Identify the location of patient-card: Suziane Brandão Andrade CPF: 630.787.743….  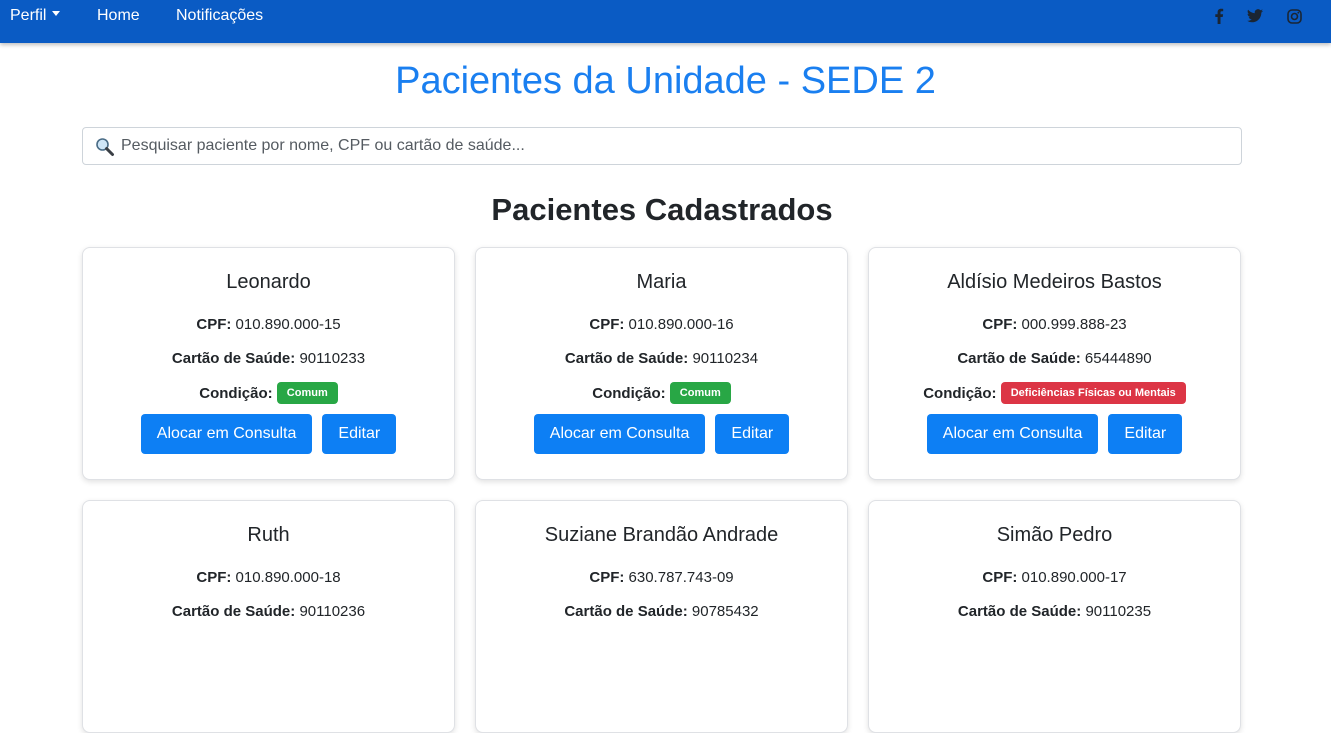
(661, 616).